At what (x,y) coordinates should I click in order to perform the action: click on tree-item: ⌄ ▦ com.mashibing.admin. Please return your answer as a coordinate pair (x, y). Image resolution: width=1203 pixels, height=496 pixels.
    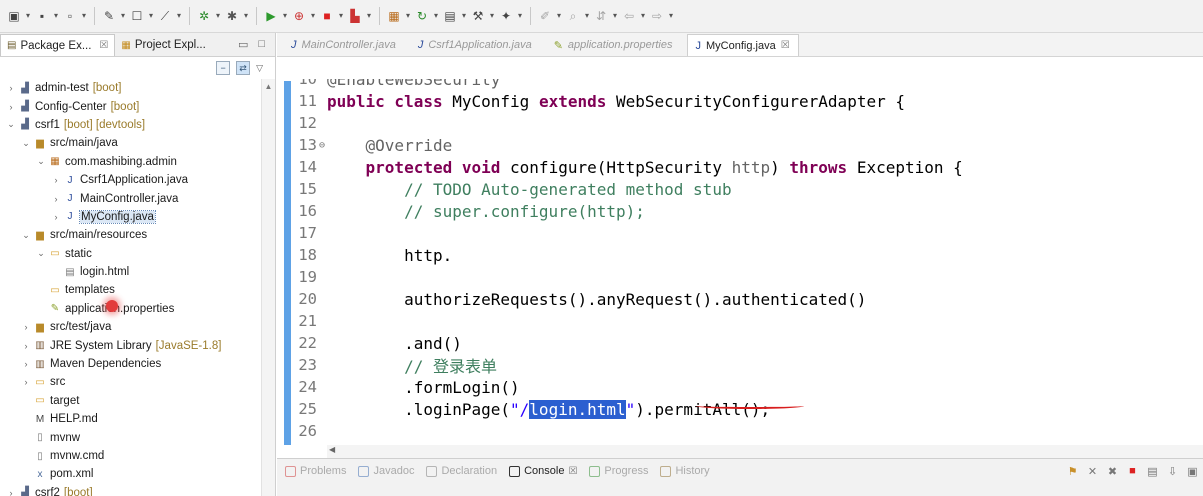
    Looking at the image, I should click on (131, 162).